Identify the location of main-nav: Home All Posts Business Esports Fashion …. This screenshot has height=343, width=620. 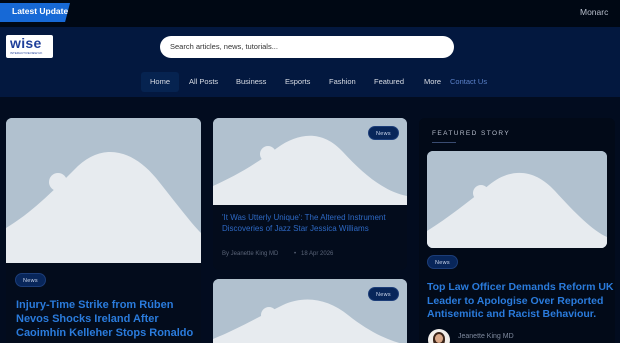
(310, 82).